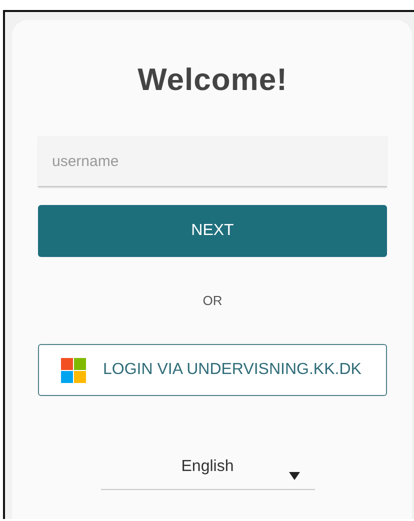  Describe the element at coordinates (212, 161) in the screenshot. I see `username-field: username` at that location.